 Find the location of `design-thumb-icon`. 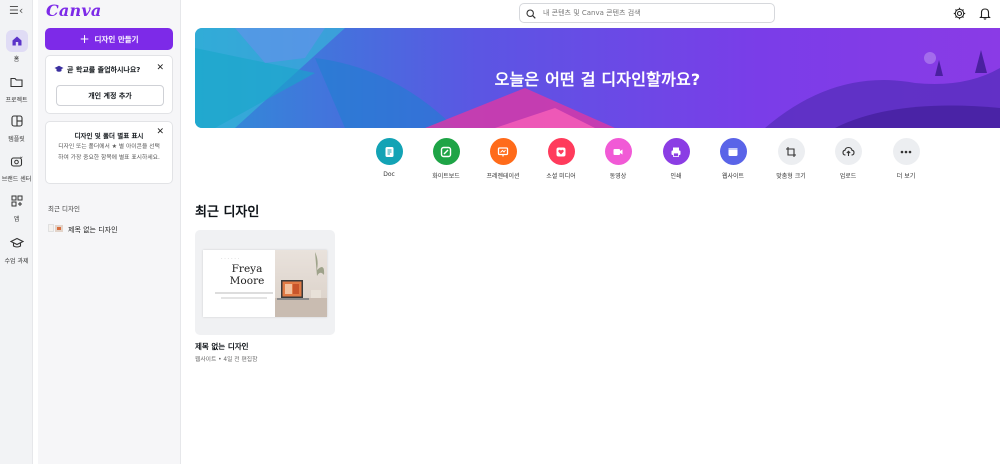

design-thumb-icon is located at coordinates (56, 229).